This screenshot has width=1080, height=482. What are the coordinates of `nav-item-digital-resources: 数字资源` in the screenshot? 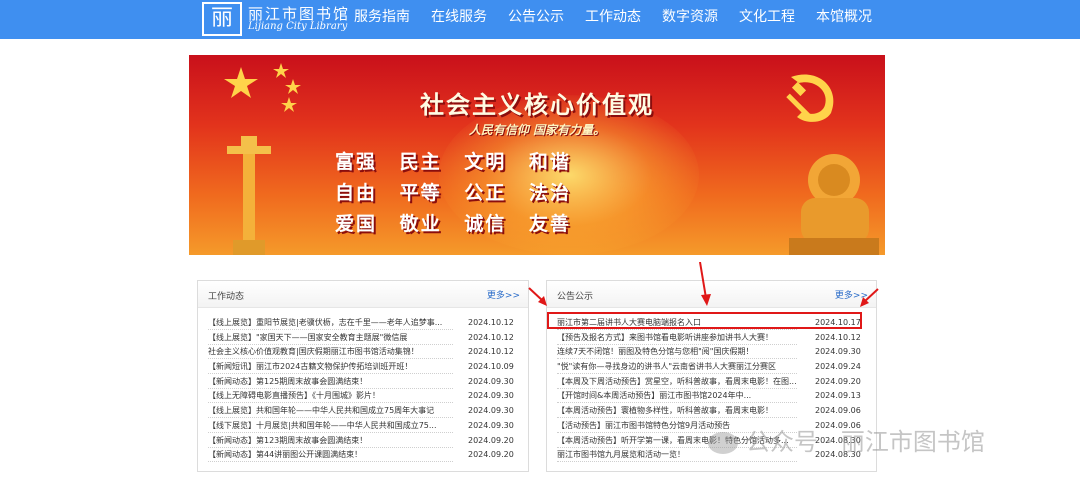 It's located at (690, 19).